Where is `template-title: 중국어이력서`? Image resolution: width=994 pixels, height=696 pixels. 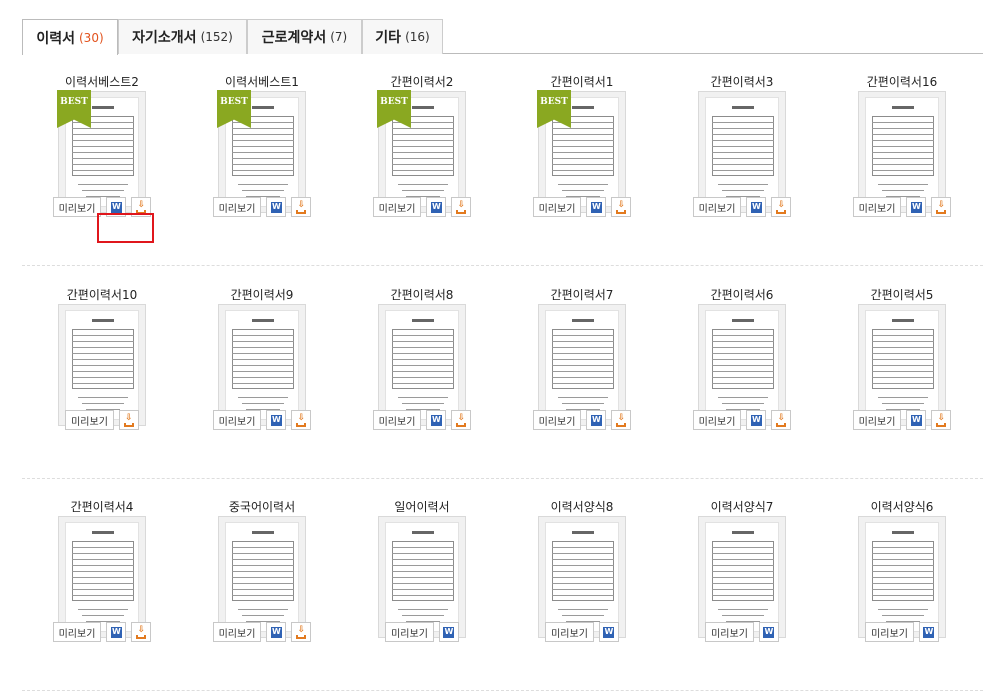
template-title: 중국어이력서 is located at coordinates (262, 506).